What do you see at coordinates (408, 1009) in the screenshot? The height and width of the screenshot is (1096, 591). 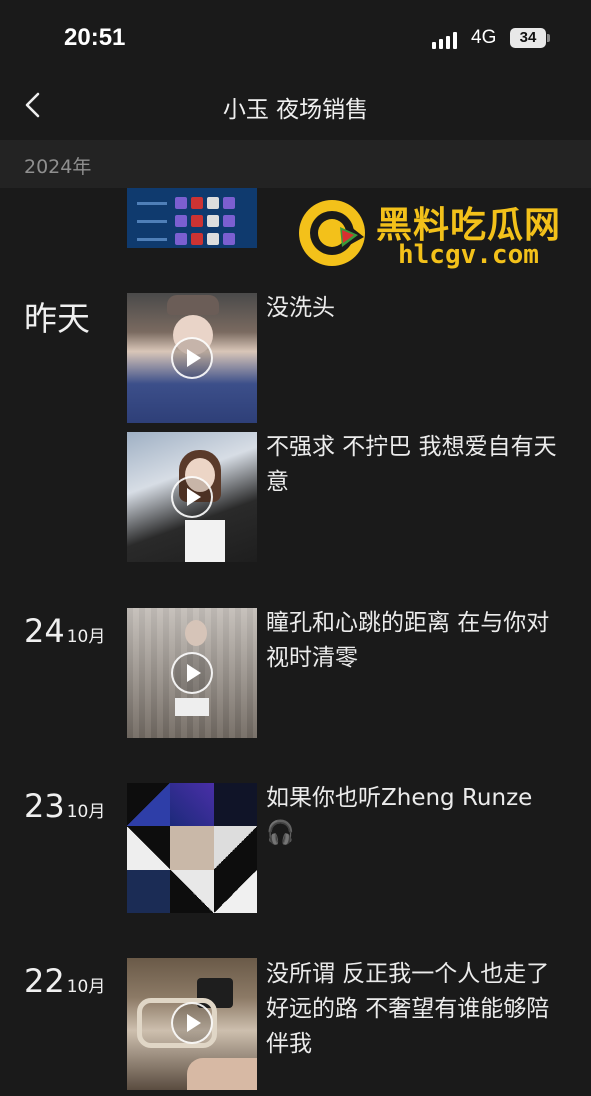 I see `post-caption: 没所谓 反正我一个人也走了好远的路 不奢望有谁能够陪伴我` at bounding box center [408, 1009].